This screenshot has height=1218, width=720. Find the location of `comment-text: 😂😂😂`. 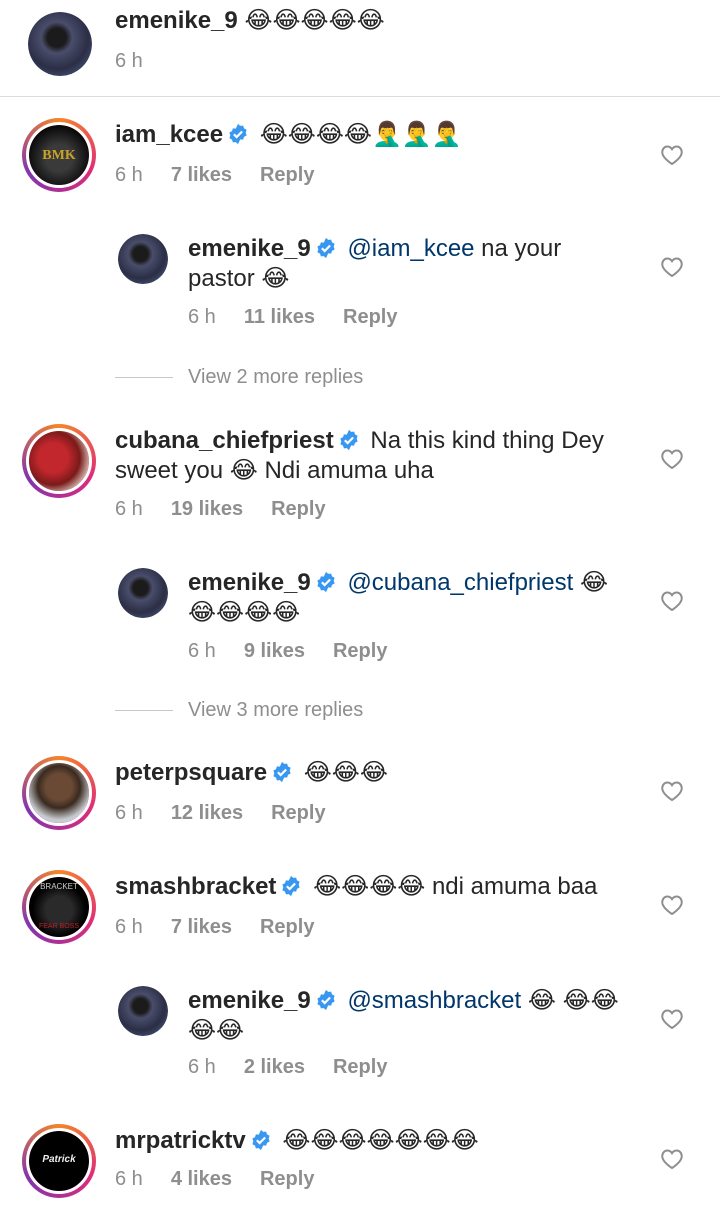

comment-text: 😂😂😂 is located at coordinates (345, 772).